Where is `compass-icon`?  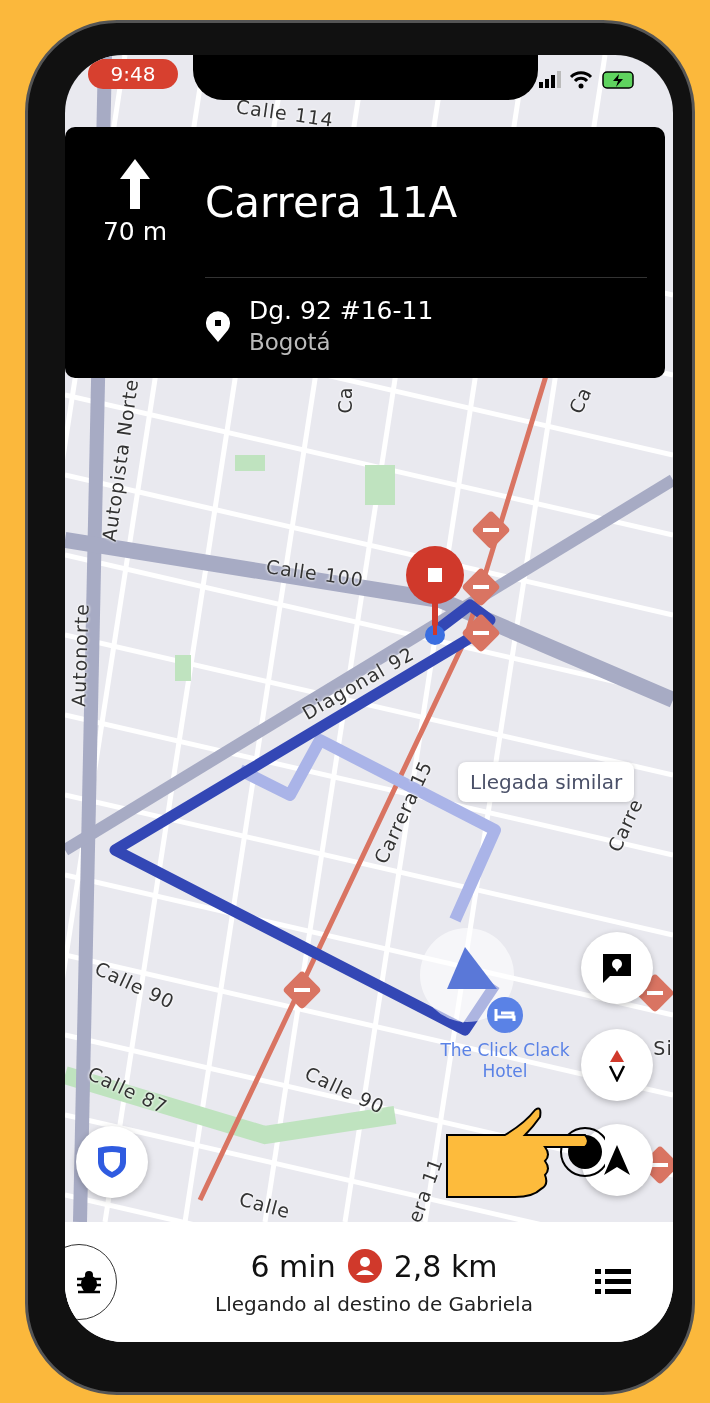 compass-icon is located at coordinates (617, 1065).